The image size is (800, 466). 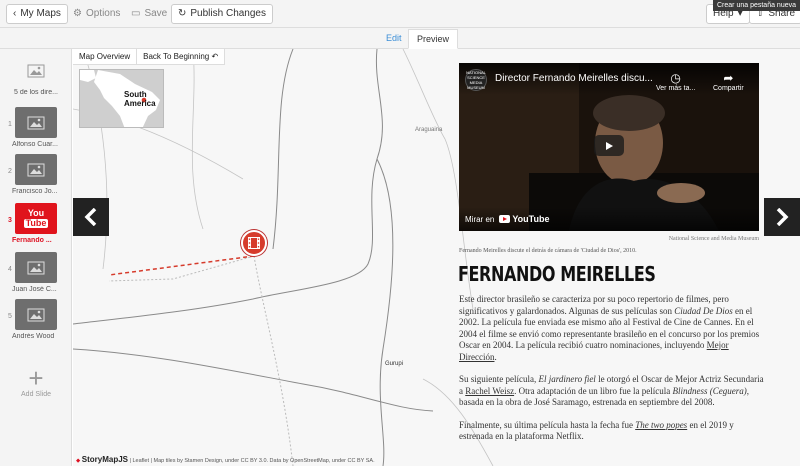 I want to click on map-marker-film, so click(x=254, y=243).